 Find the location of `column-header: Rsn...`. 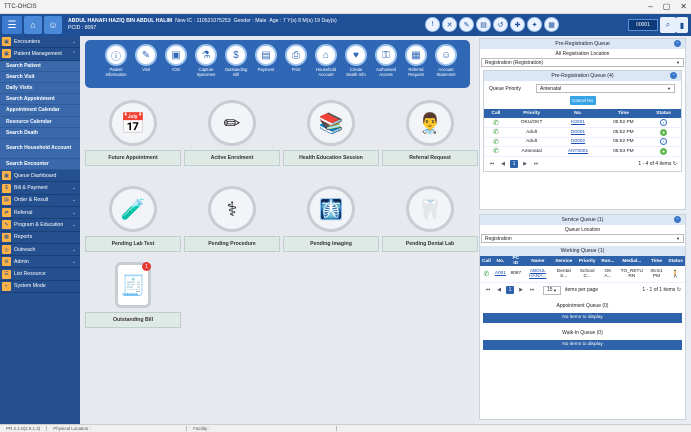

column-header: Rsn... is located at coordinates (607, 261).